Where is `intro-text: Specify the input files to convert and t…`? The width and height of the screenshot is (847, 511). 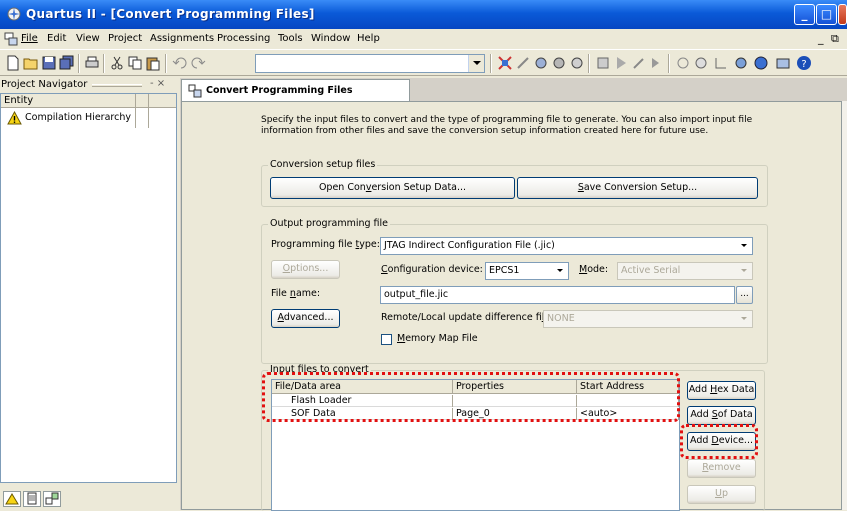 intro-text: Specify the input files to convert and t… is located at coordinates (507, 125).